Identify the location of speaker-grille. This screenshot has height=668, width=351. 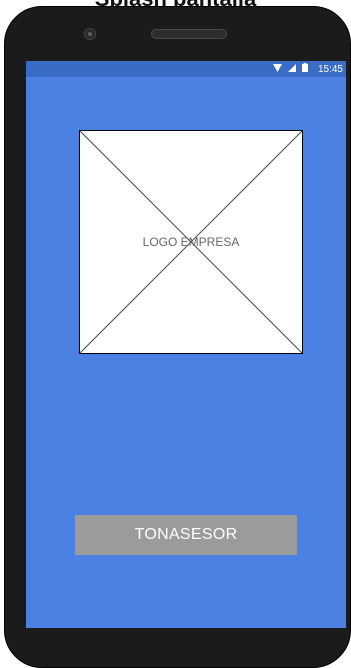
(189, 34).